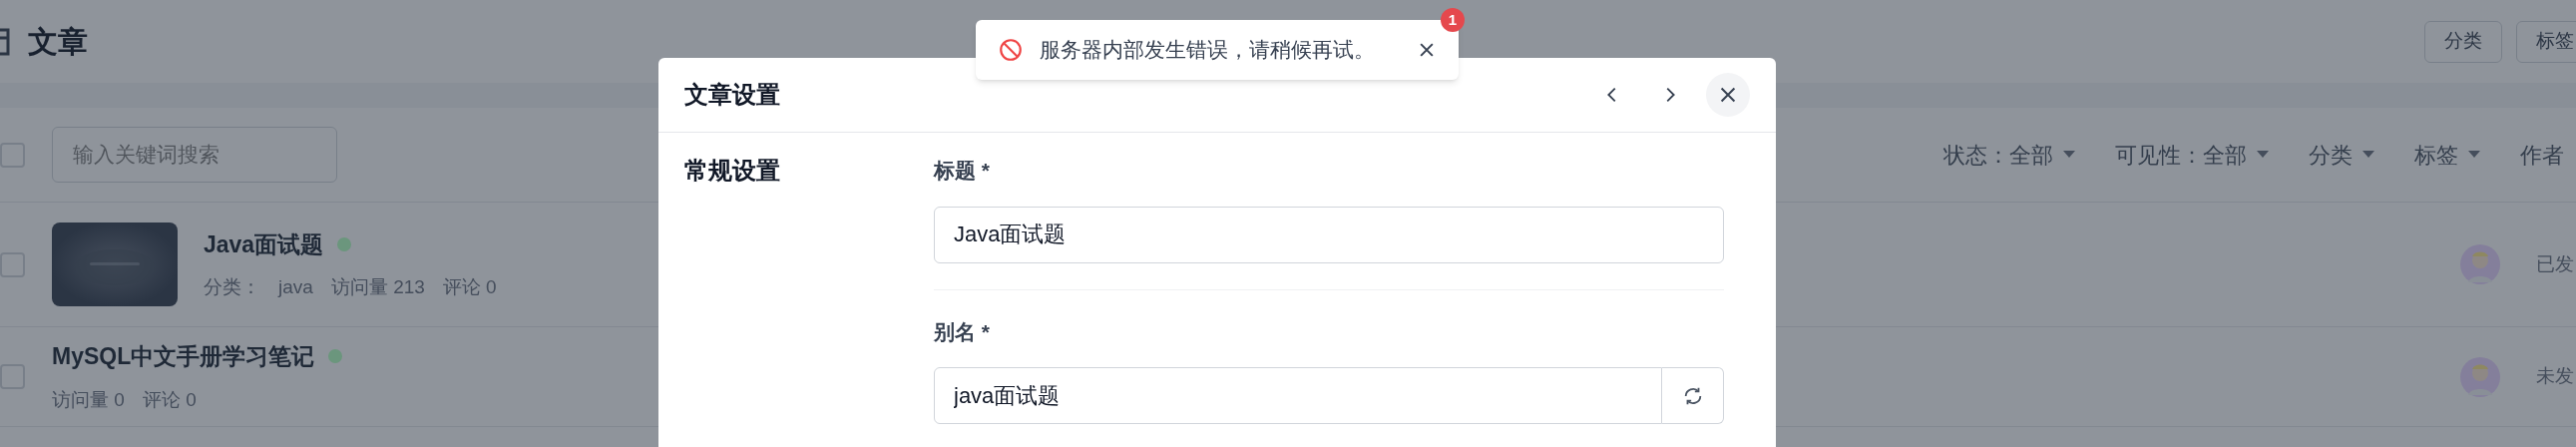 This screenshot has height=447, width=2576. Describe the element at coordinates (1329, 234) in the screenshot. I see `title-field: Java面试题` at that location.